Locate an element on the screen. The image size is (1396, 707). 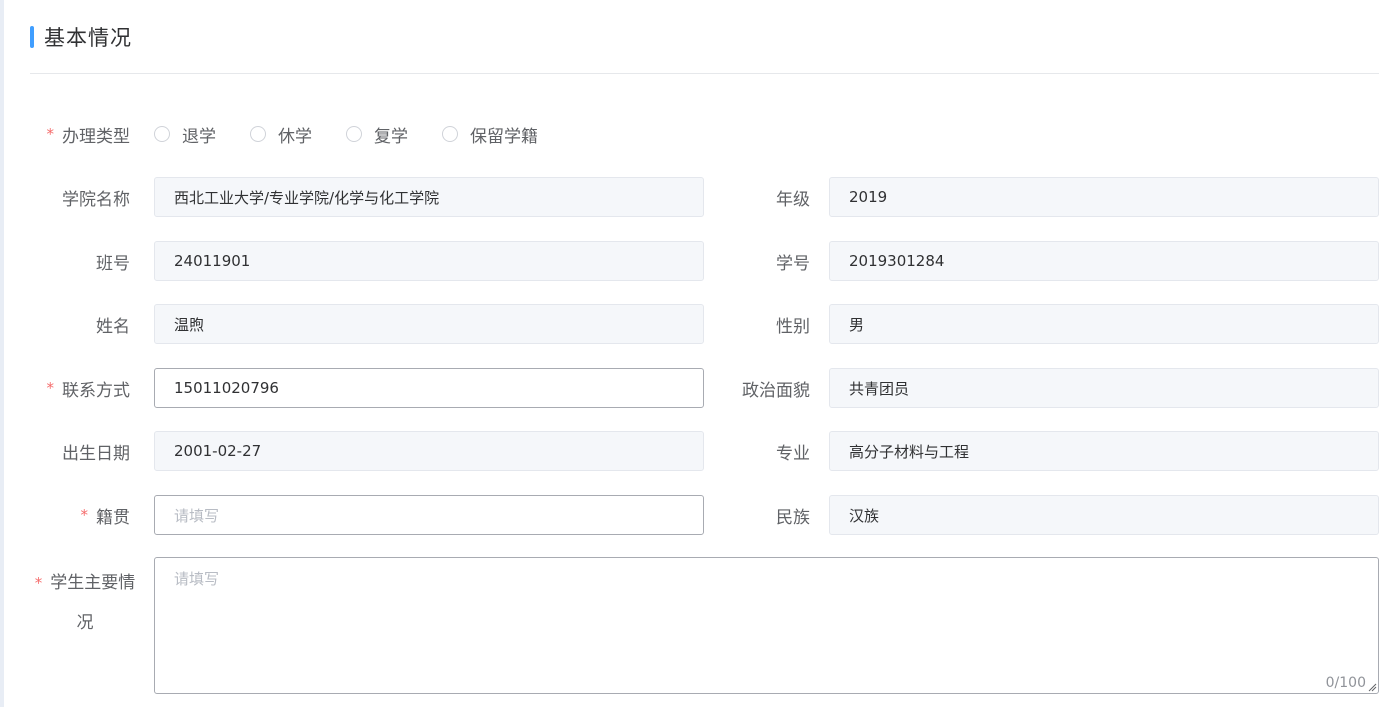
radio-retain-status: 保留学籍 is located at coordinates (490, 134).